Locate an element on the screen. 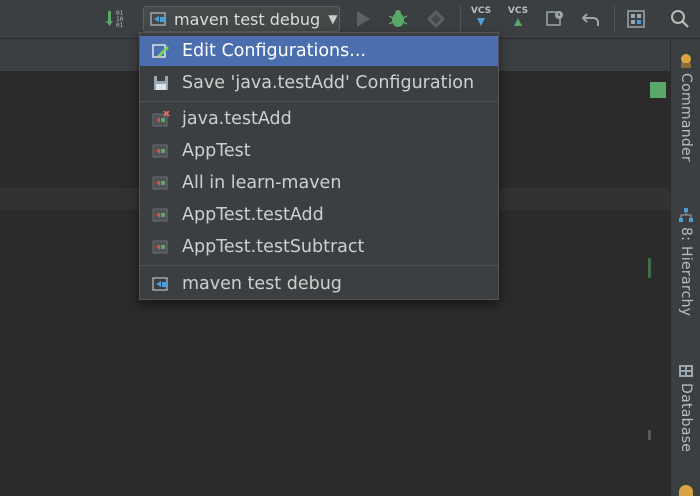 Image resolution: width=700 pixels, height=496 pixels. bits-bot: 01 is located at coordinates (120, 25).